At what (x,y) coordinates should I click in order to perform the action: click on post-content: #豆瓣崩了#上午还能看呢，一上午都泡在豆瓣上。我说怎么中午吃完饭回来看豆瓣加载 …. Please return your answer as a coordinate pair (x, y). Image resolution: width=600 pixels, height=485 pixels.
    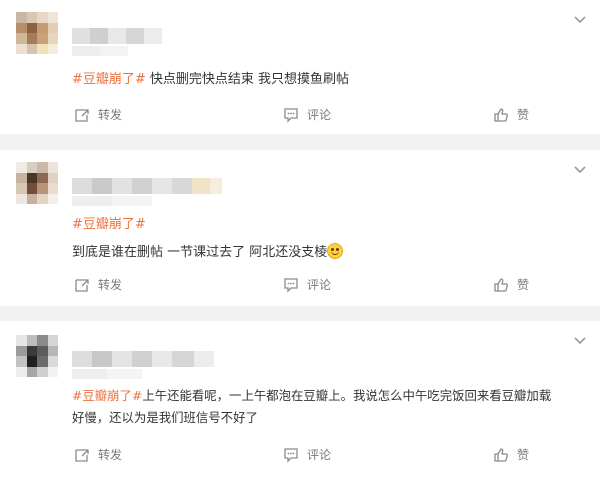
    Looking at the image, I should click on (328, 406).